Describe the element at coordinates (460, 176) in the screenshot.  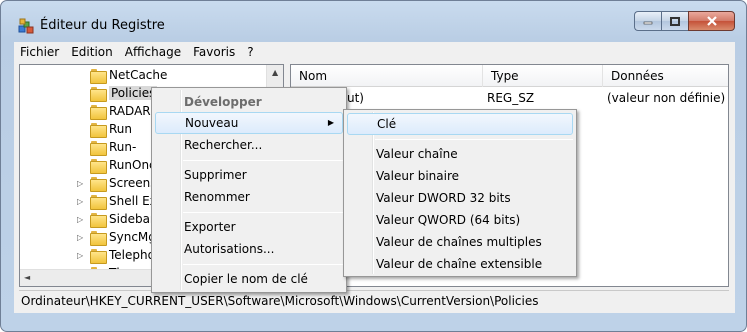
I see `new-valeur-binaire: Valeur binaire` at that location.